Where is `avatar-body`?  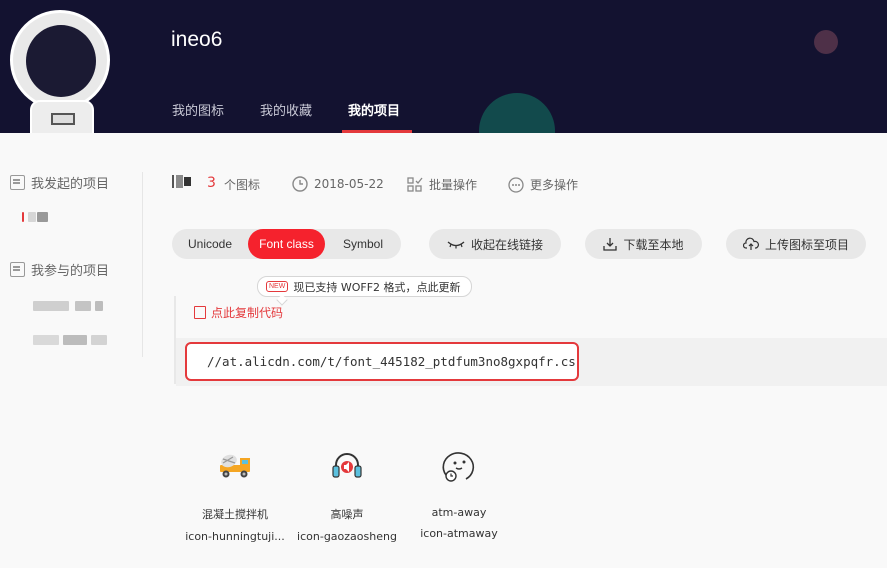
avatar-body is located at coordinates (62, 116).